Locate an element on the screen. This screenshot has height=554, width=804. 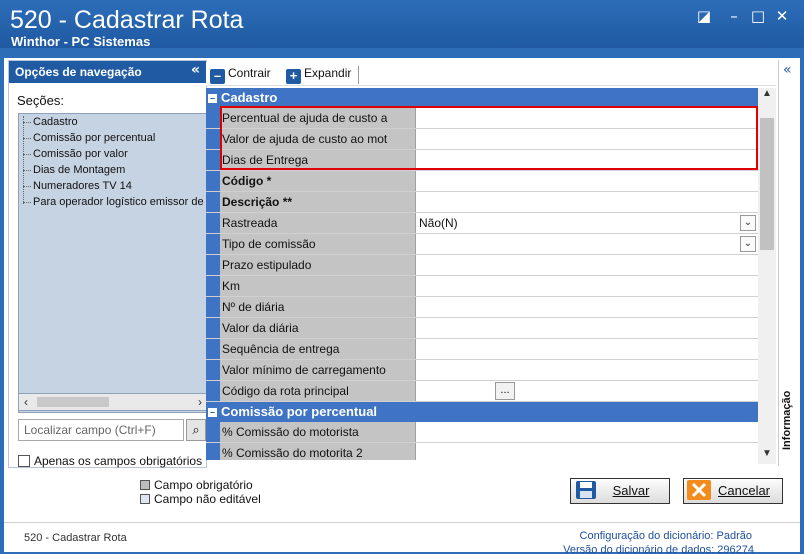
grid-row: Valor mínimo de carregamento is located at coordinates (482, 370).